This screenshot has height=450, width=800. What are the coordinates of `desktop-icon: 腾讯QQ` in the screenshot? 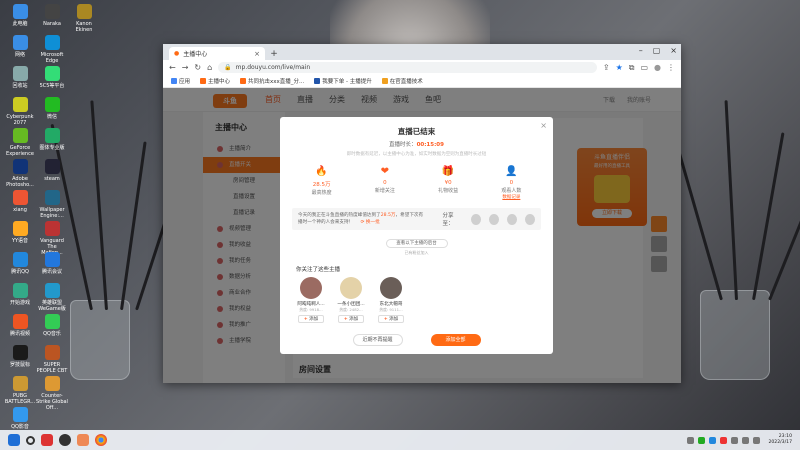 It's located at (20, 263).